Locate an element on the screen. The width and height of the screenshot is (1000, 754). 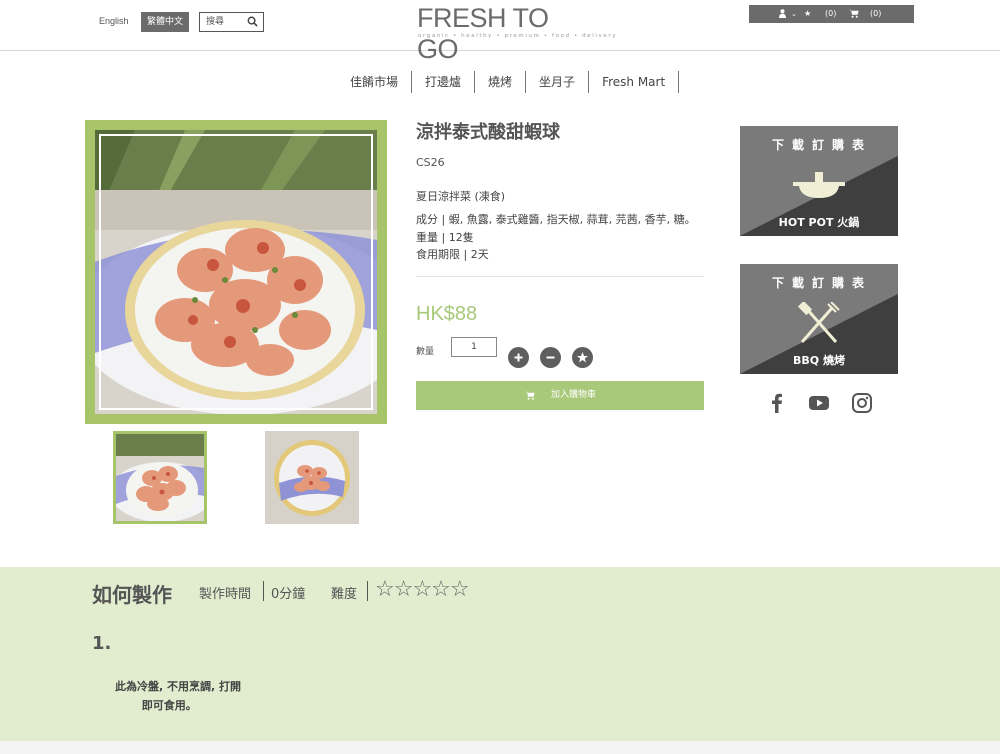
facebook-icon is located at coordinates (777, 403).